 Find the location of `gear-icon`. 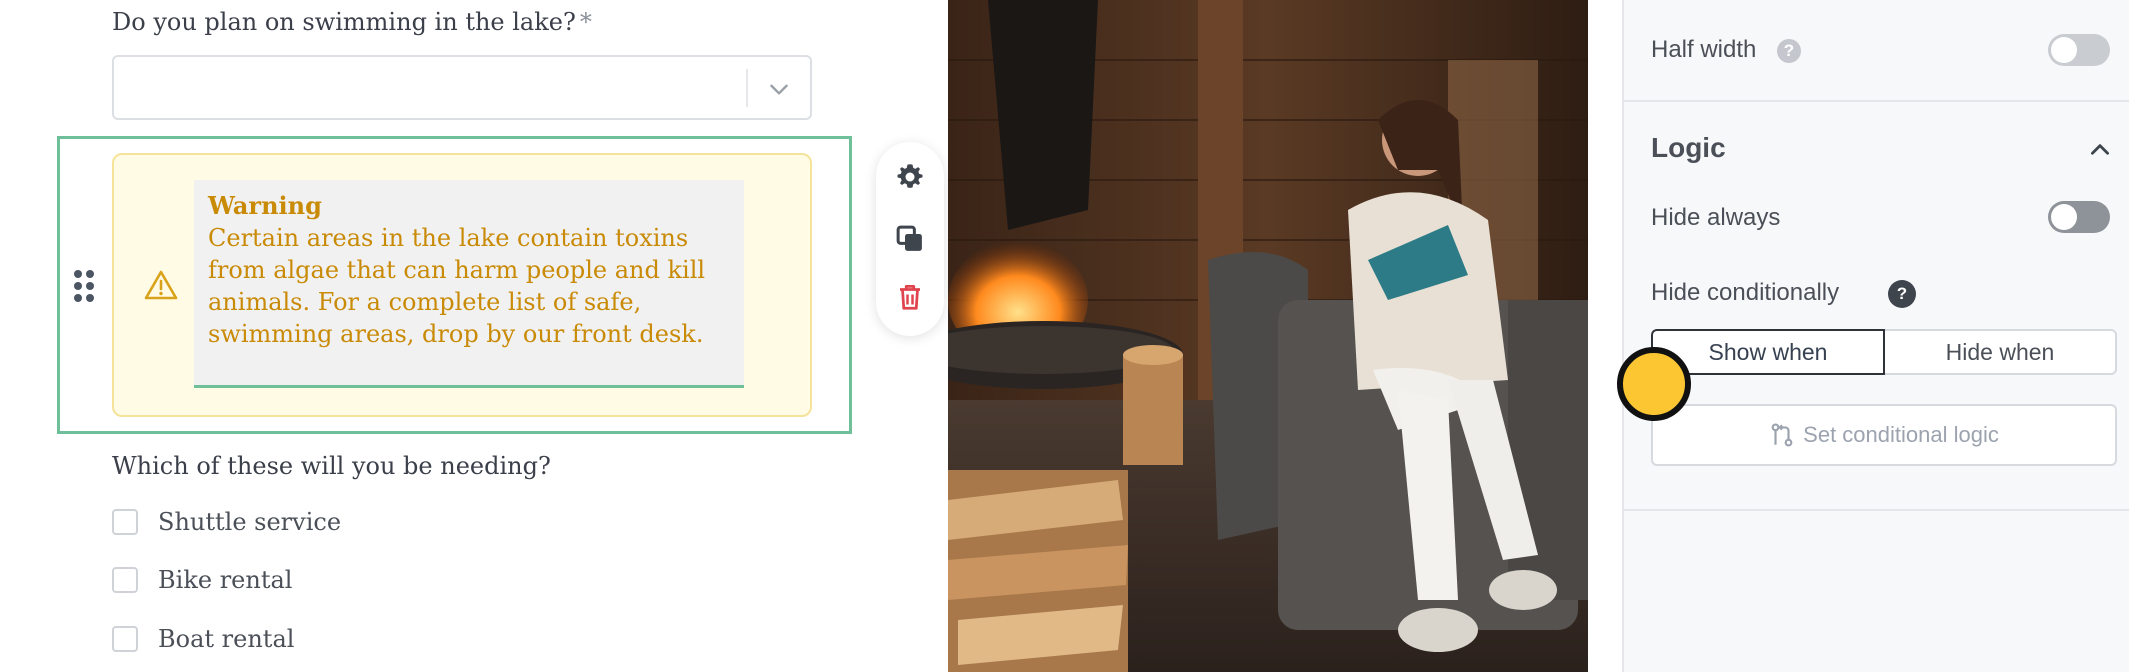

gear-icon is located at coordinates (910, 177).